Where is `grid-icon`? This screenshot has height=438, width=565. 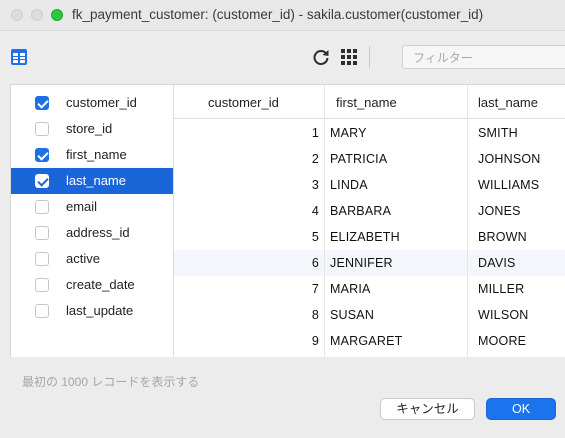 grid-icon is located at coordinates (349, 57).